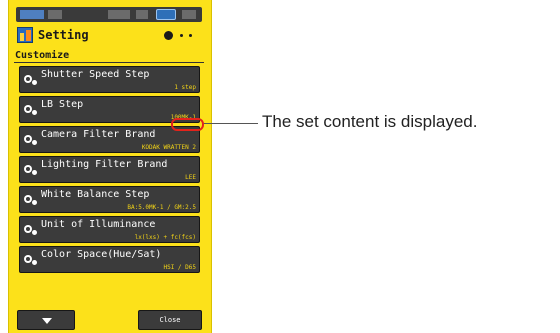  Describe the element at coordinates (55, 14) in the screenshot. I see `signal-icon` at that location.